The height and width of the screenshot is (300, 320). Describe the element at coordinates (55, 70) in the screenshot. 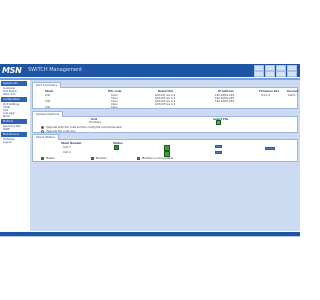

I see `logo-subtitle: SWITCH Management` at that location.